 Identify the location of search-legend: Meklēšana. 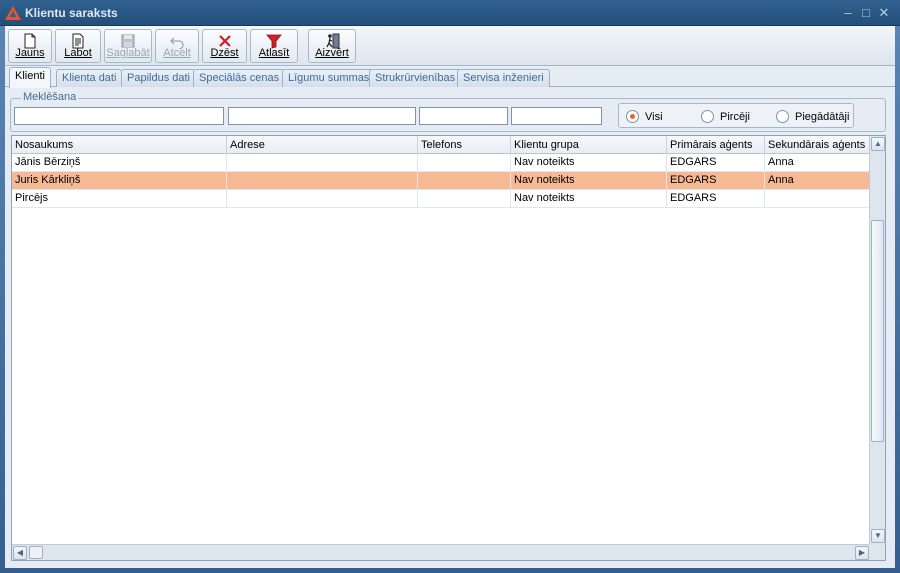
(50, 97).